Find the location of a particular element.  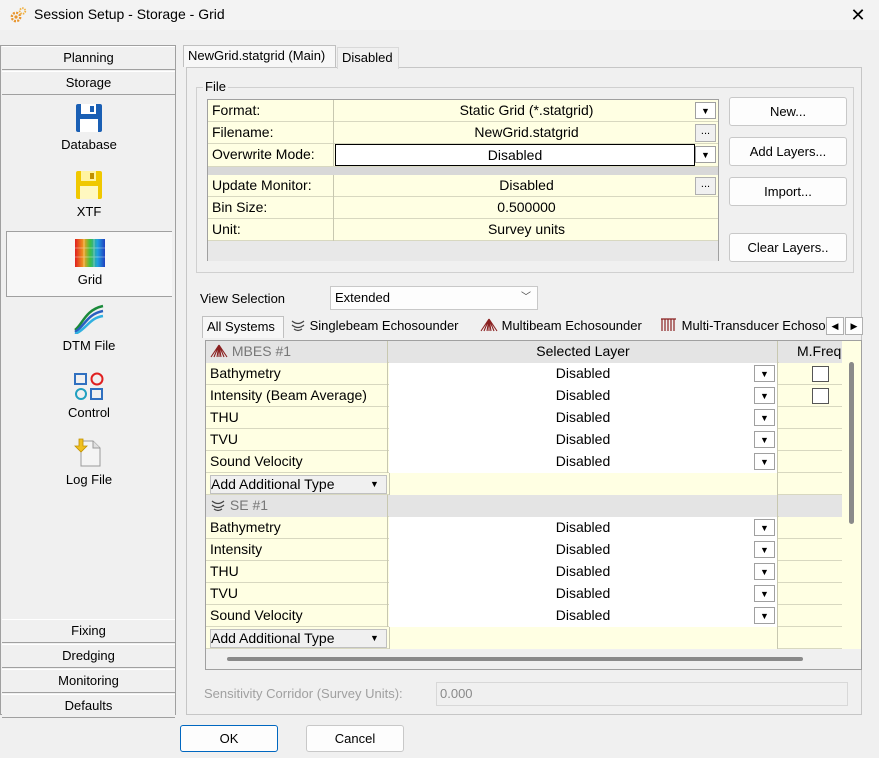

sidebar-item-database: Database is located at coordinates (89, 130).